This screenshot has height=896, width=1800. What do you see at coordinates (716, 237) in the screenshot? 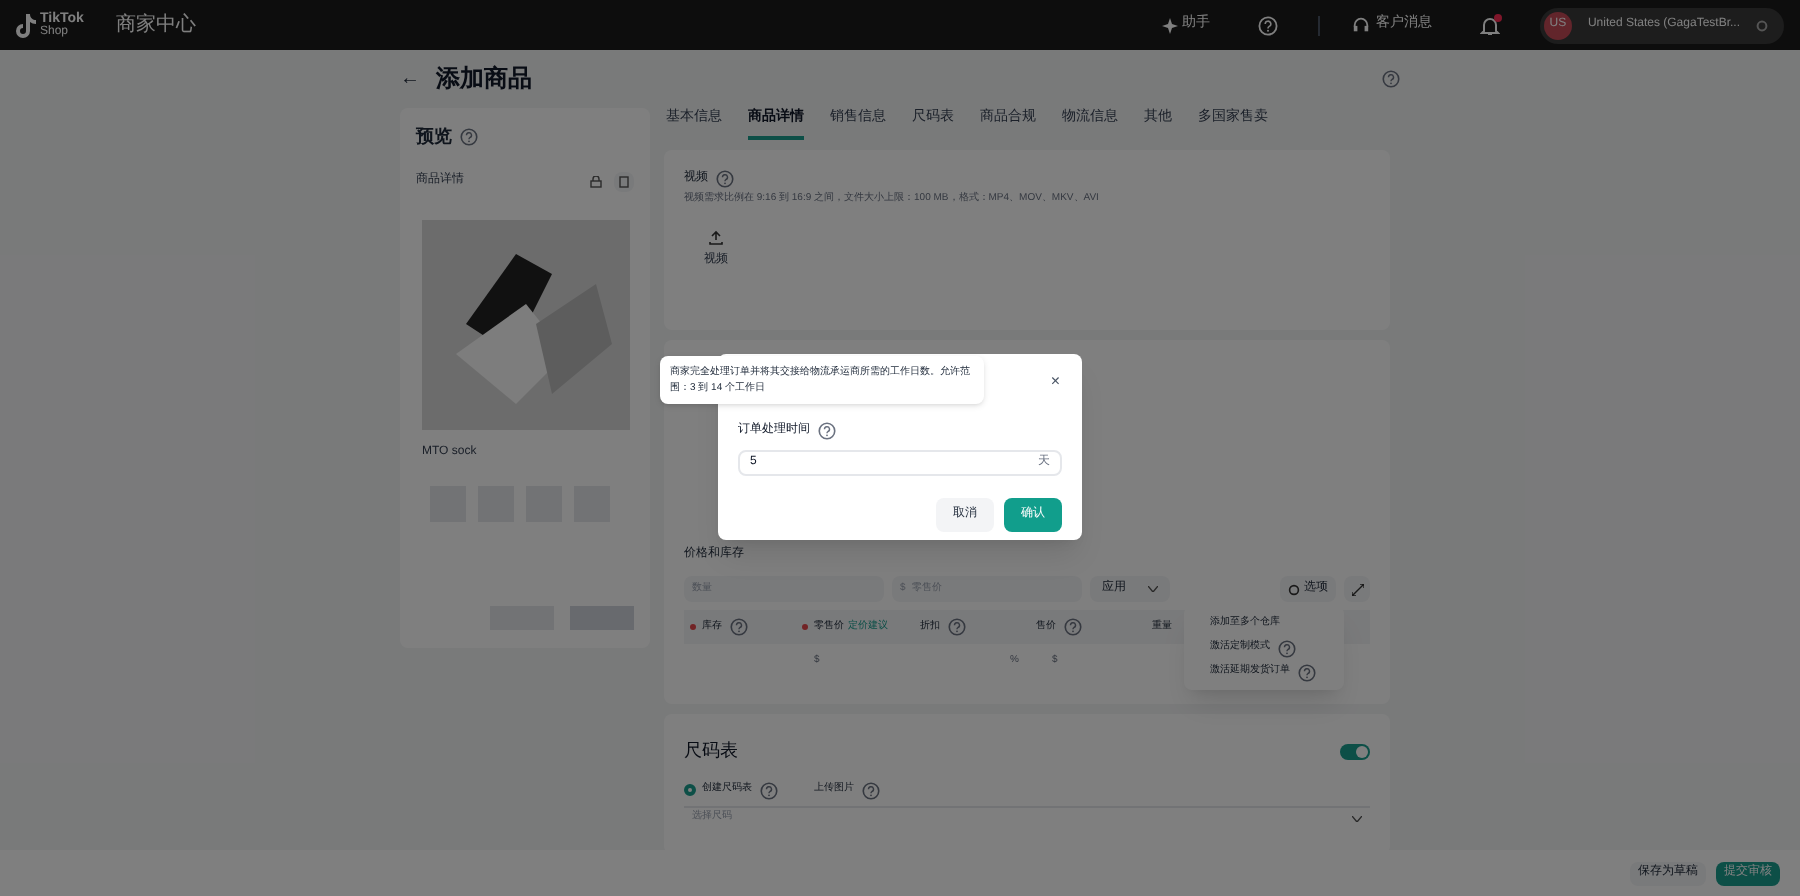
I see `upload-icon` at bounding box center [716, 237].